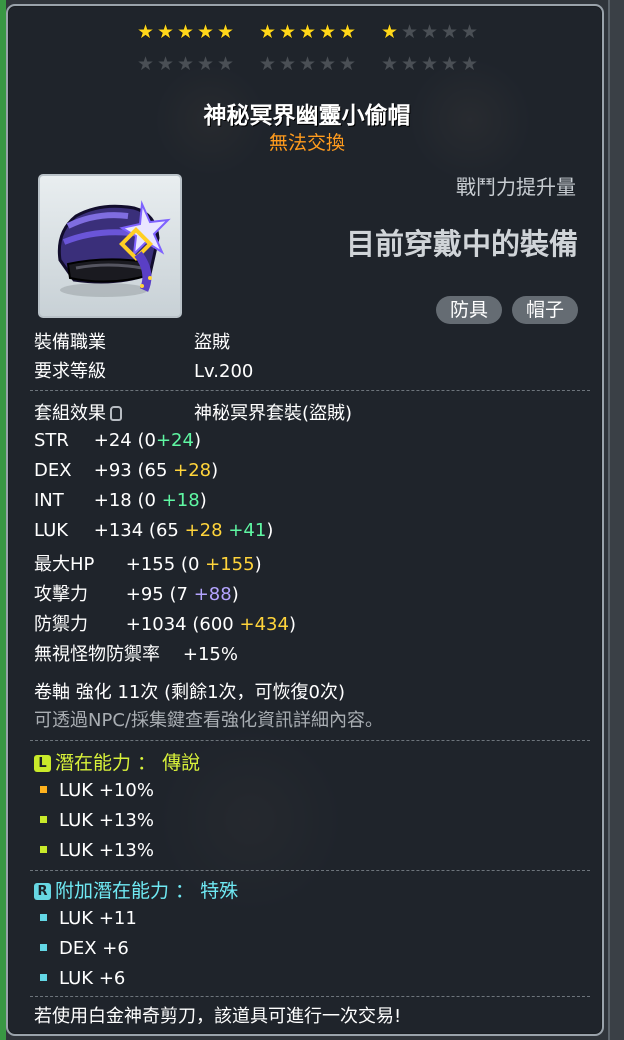 The width and height of the screenshot is (624, 1040). Describe the element at coordinates (203, 530) in the screenshot. I see `stat-bonus: +28` at that location.